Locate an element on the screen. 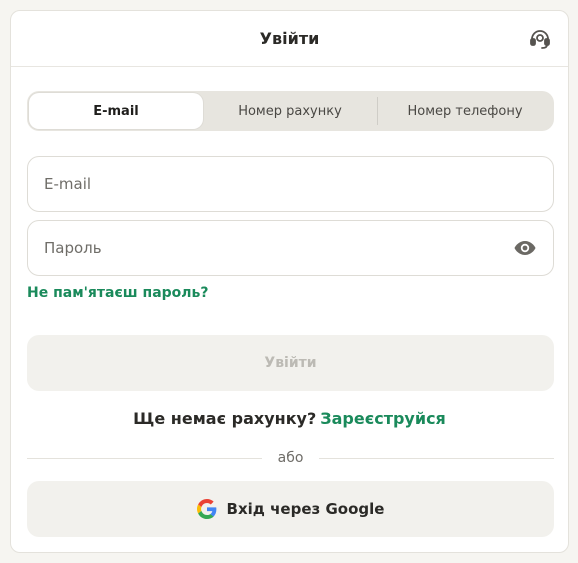 This screenshot has height=563, width=578. google-icon is located at coordinates (206, 509).